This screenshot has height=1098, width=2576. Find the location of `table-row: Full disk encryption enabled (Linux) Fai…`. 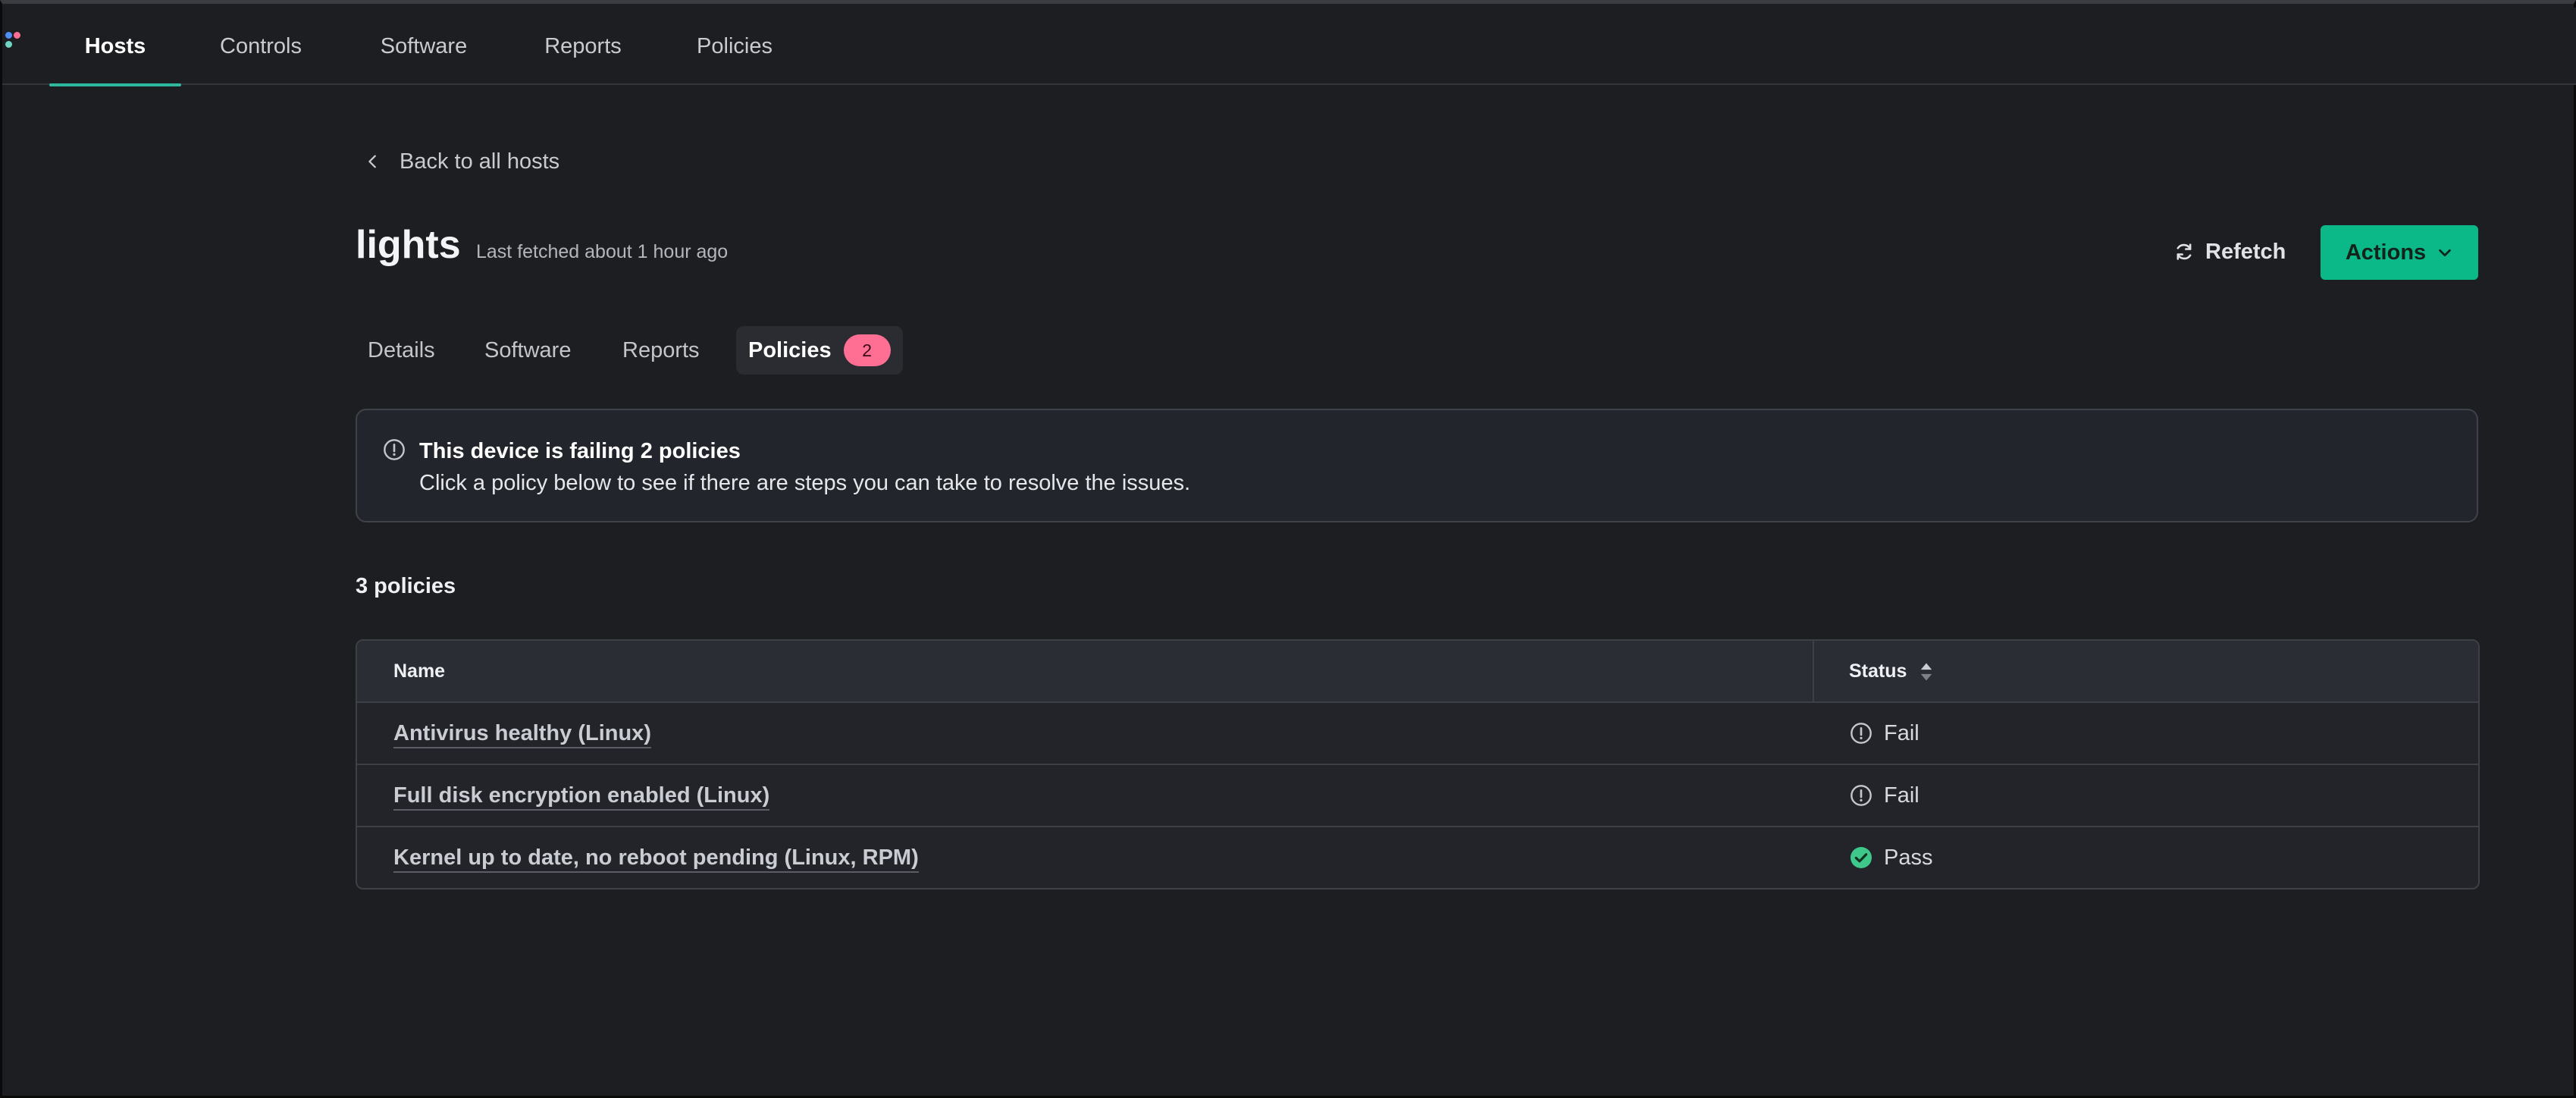

table-row: Full disk encryption enabled (Linux) Fai… is located at coordinates (1418, 796).